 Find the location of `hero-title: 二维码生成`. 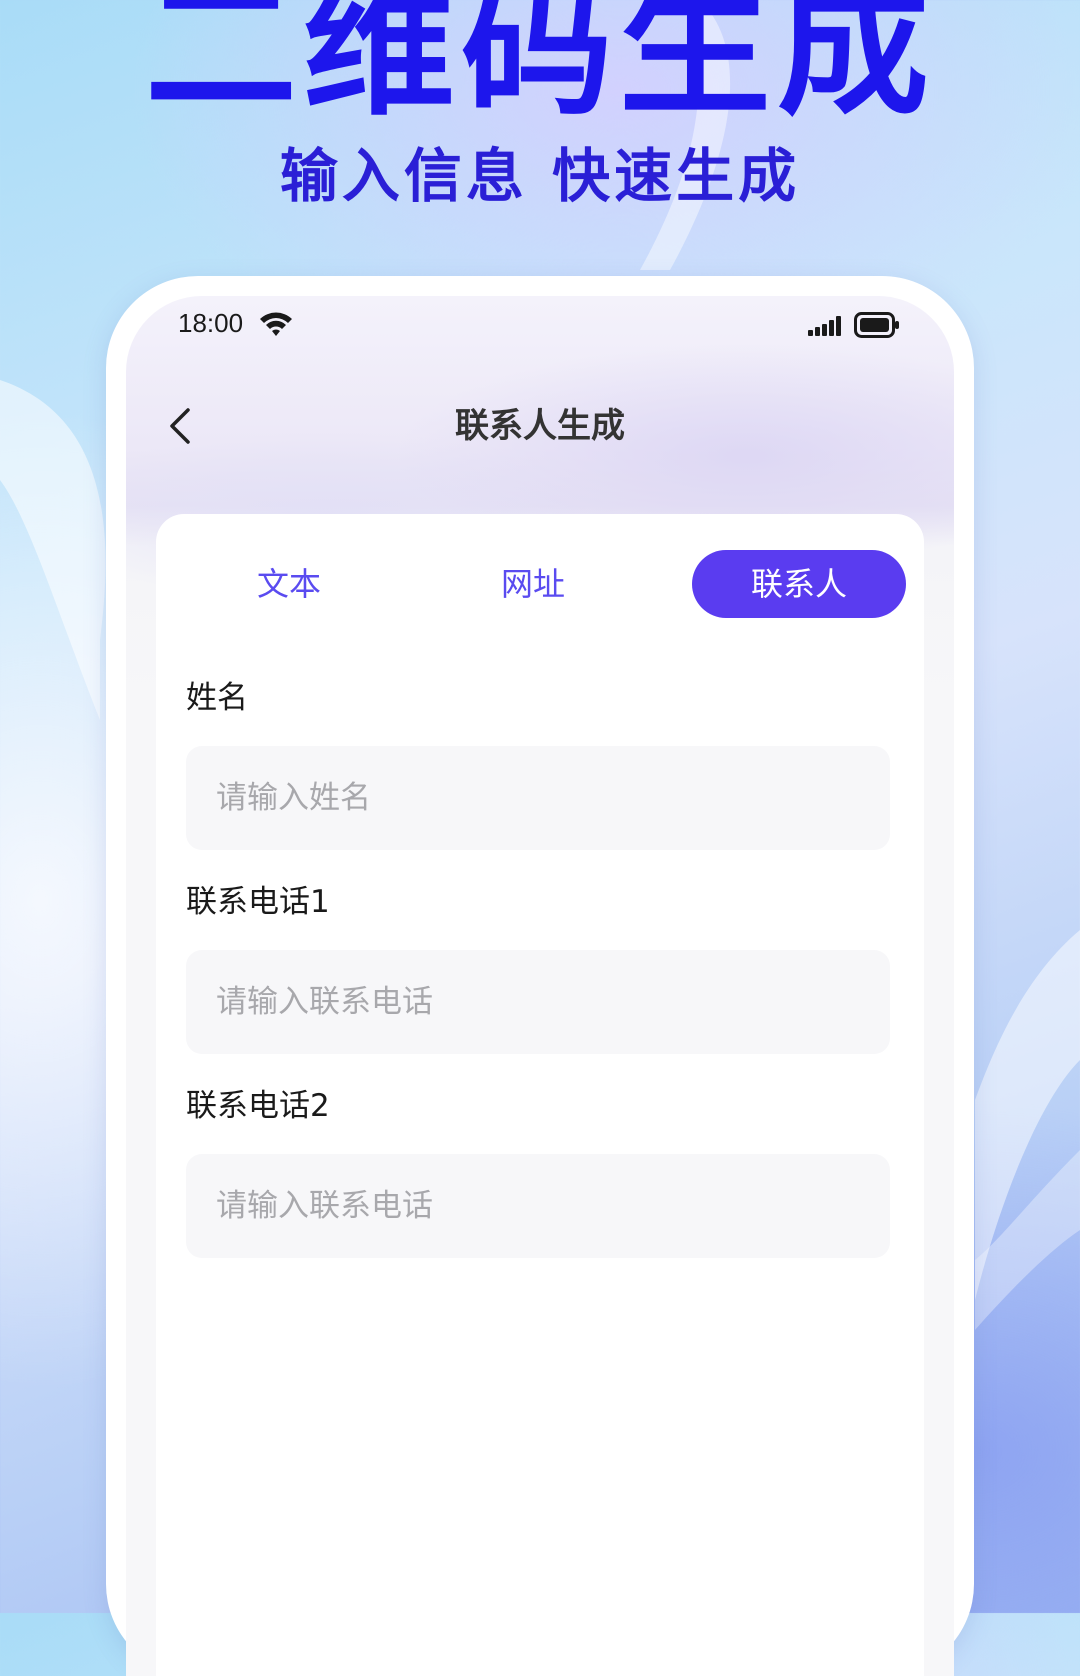

hero-title: 二维码生成 is located at coordinates (540, 68).